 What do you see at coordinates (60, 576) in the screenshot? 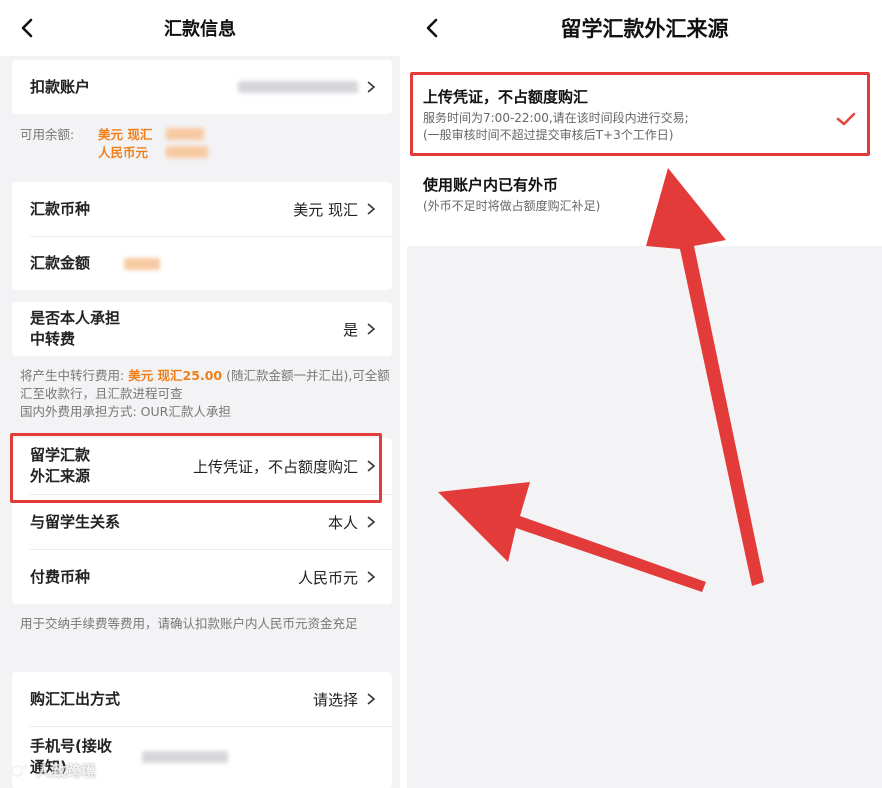
I see `pay-currency-label: 付费币种` at bounding box center [60, 576].